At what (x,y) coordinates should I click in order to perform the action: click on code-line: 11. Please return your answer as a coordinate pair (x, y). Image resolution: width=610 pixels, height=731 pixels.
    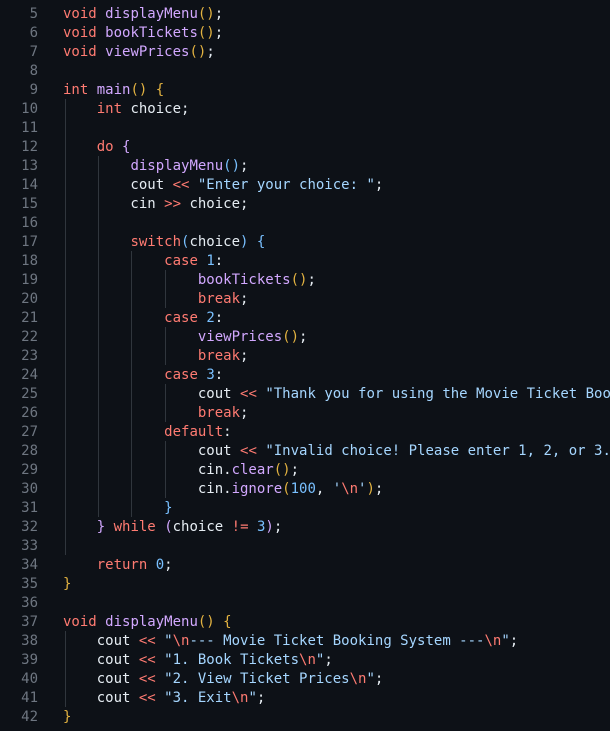
    Looking at the image, I should click on (305, 128).